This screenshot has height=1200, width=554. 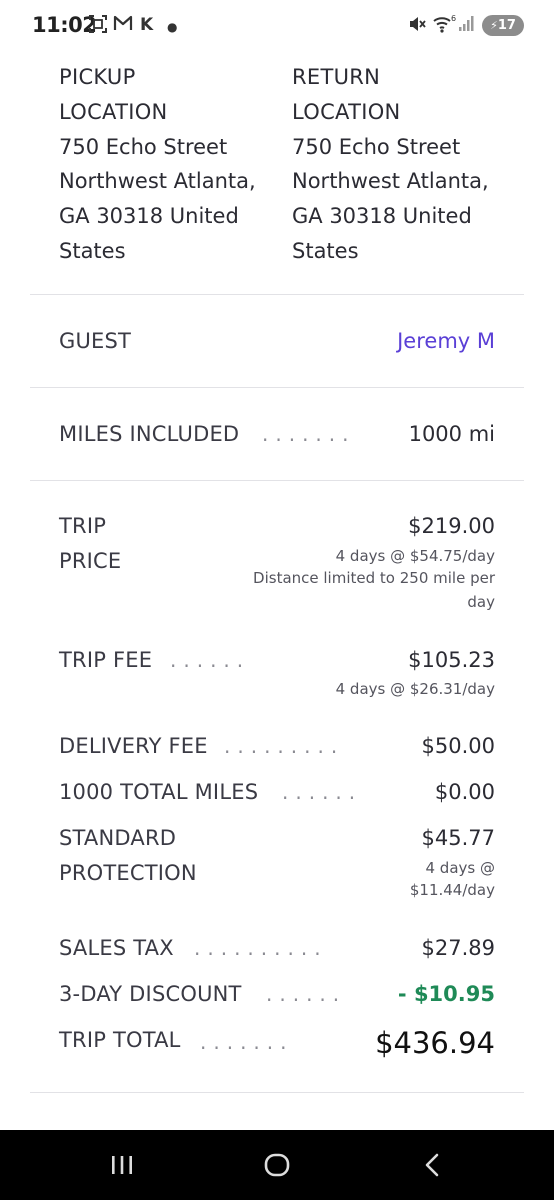 I want to click on signal-icon, so click(x=467, y=26).